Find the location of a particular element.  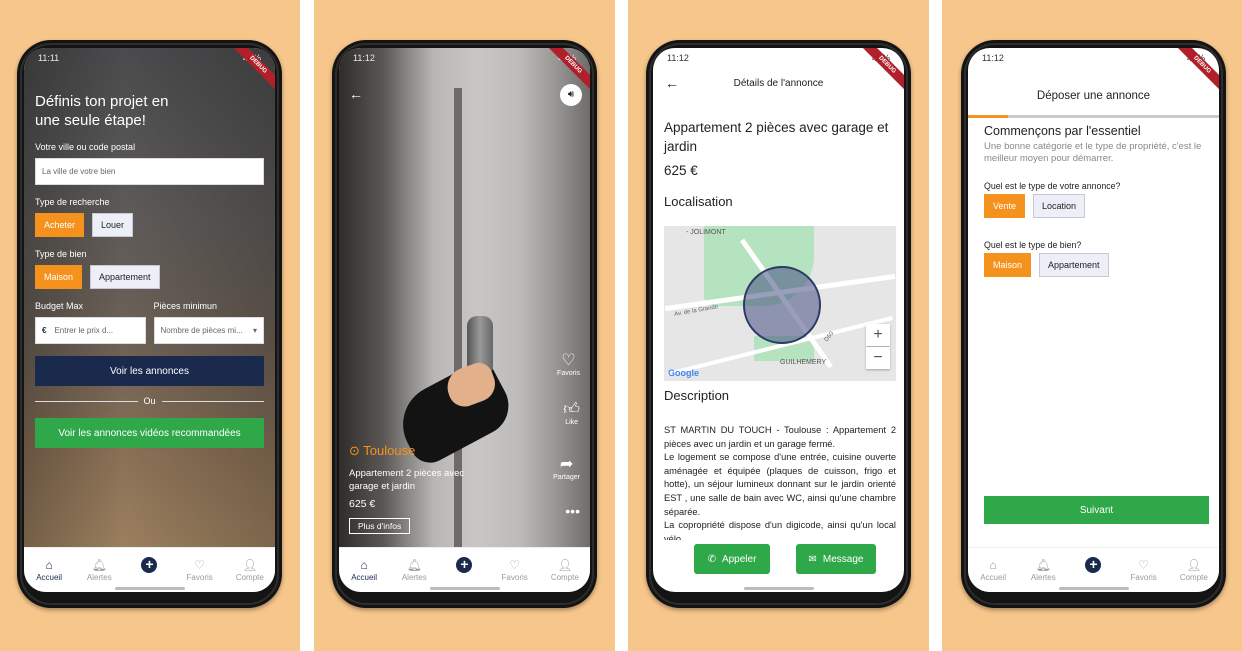

share-action: ➦ Partager is located at coordinates (566, 467).